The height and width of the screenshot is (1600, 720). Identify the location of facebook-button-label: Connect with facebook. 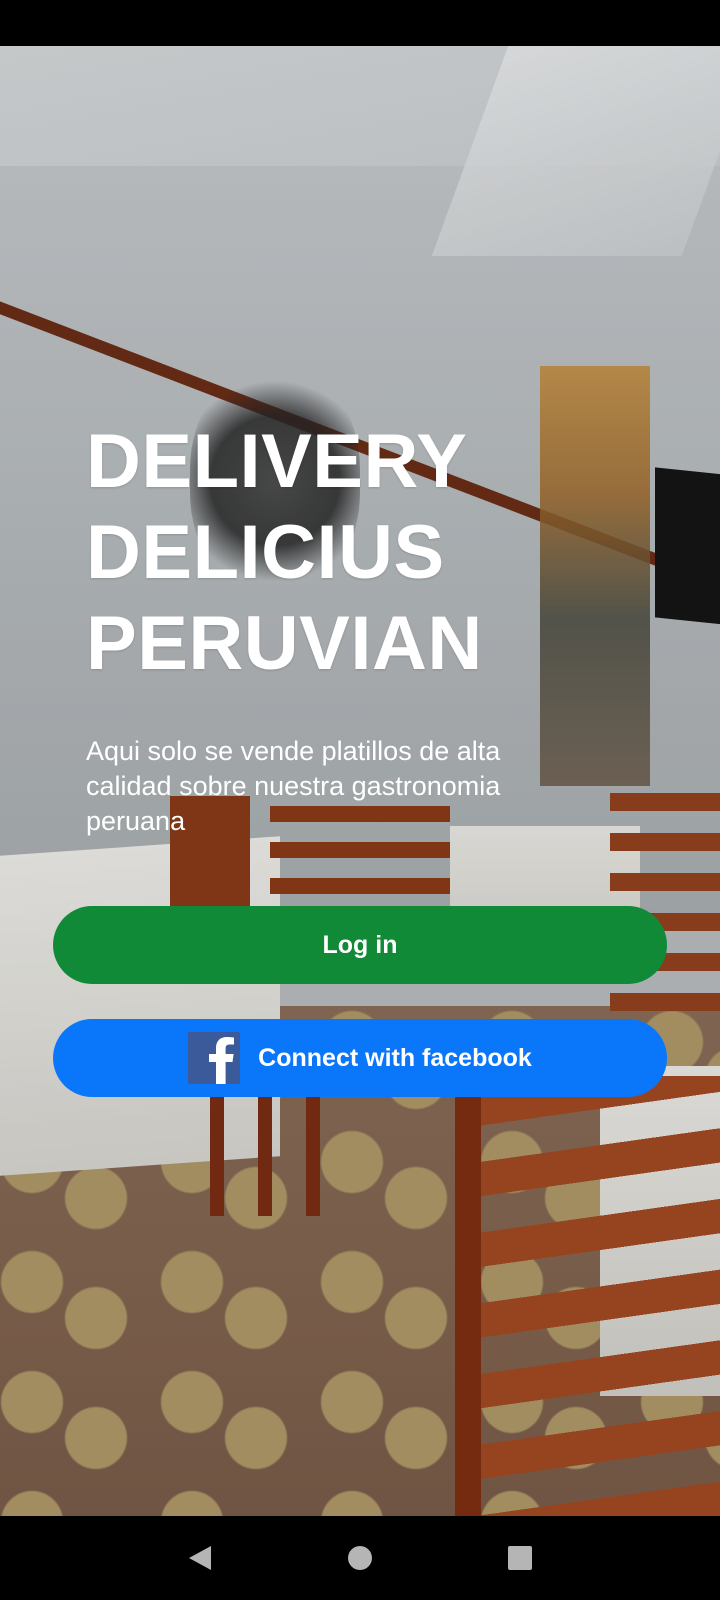
(395, 1057).